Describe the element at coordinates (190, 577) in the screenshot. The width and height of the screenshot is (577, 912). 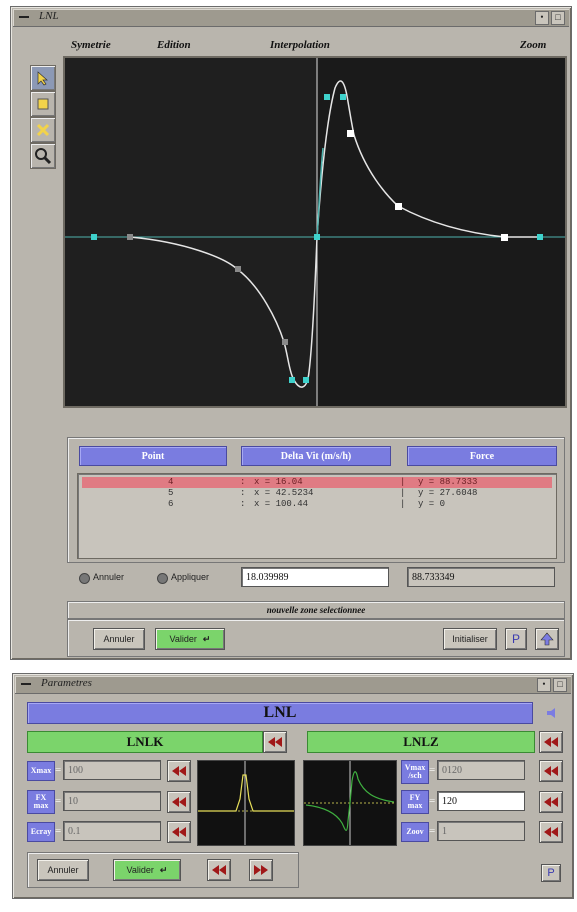
I see `radio-appliquer-label: Appliquer` at that location.